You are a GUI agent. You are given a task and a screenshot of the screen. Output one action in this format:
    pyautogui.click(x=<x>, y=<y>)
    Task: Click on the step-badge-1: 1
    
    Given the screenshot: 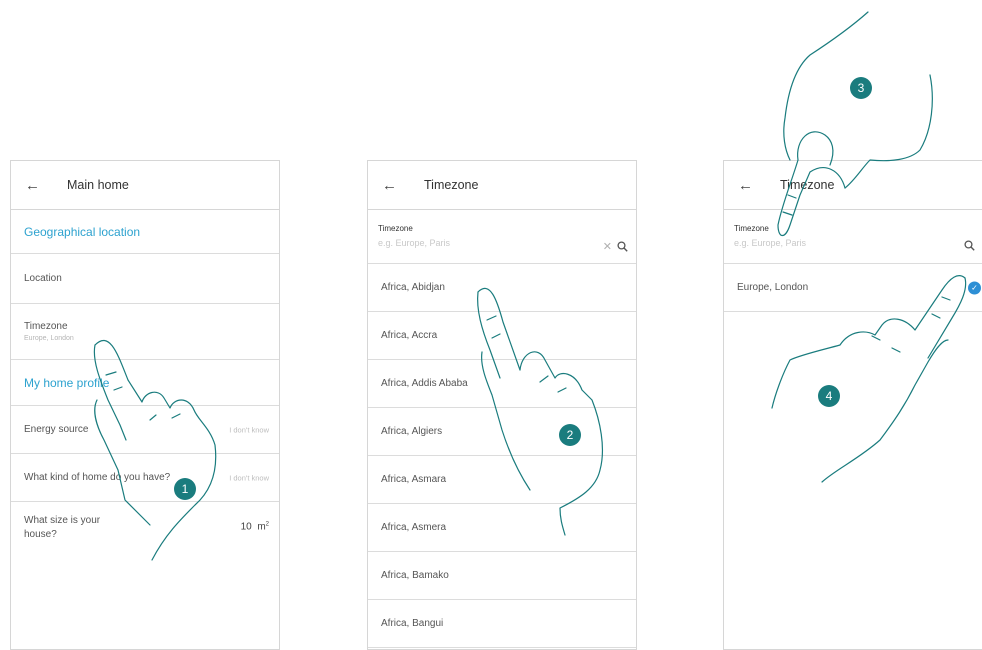 What is the action you would take?
    pyautogui.click(x=185, y=489)
    